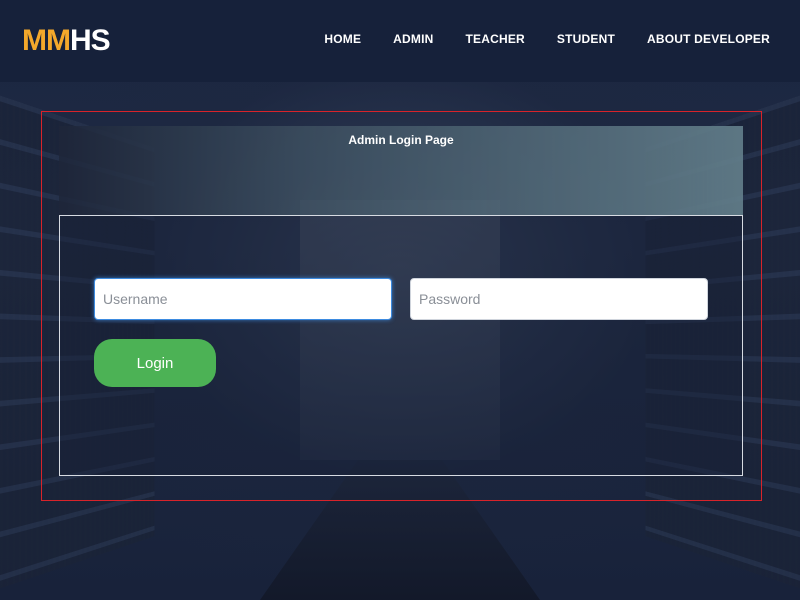 The height and width of the screenshot is (600, 800). I want to click on page-title: Admin Login Page, so click(401, 140).